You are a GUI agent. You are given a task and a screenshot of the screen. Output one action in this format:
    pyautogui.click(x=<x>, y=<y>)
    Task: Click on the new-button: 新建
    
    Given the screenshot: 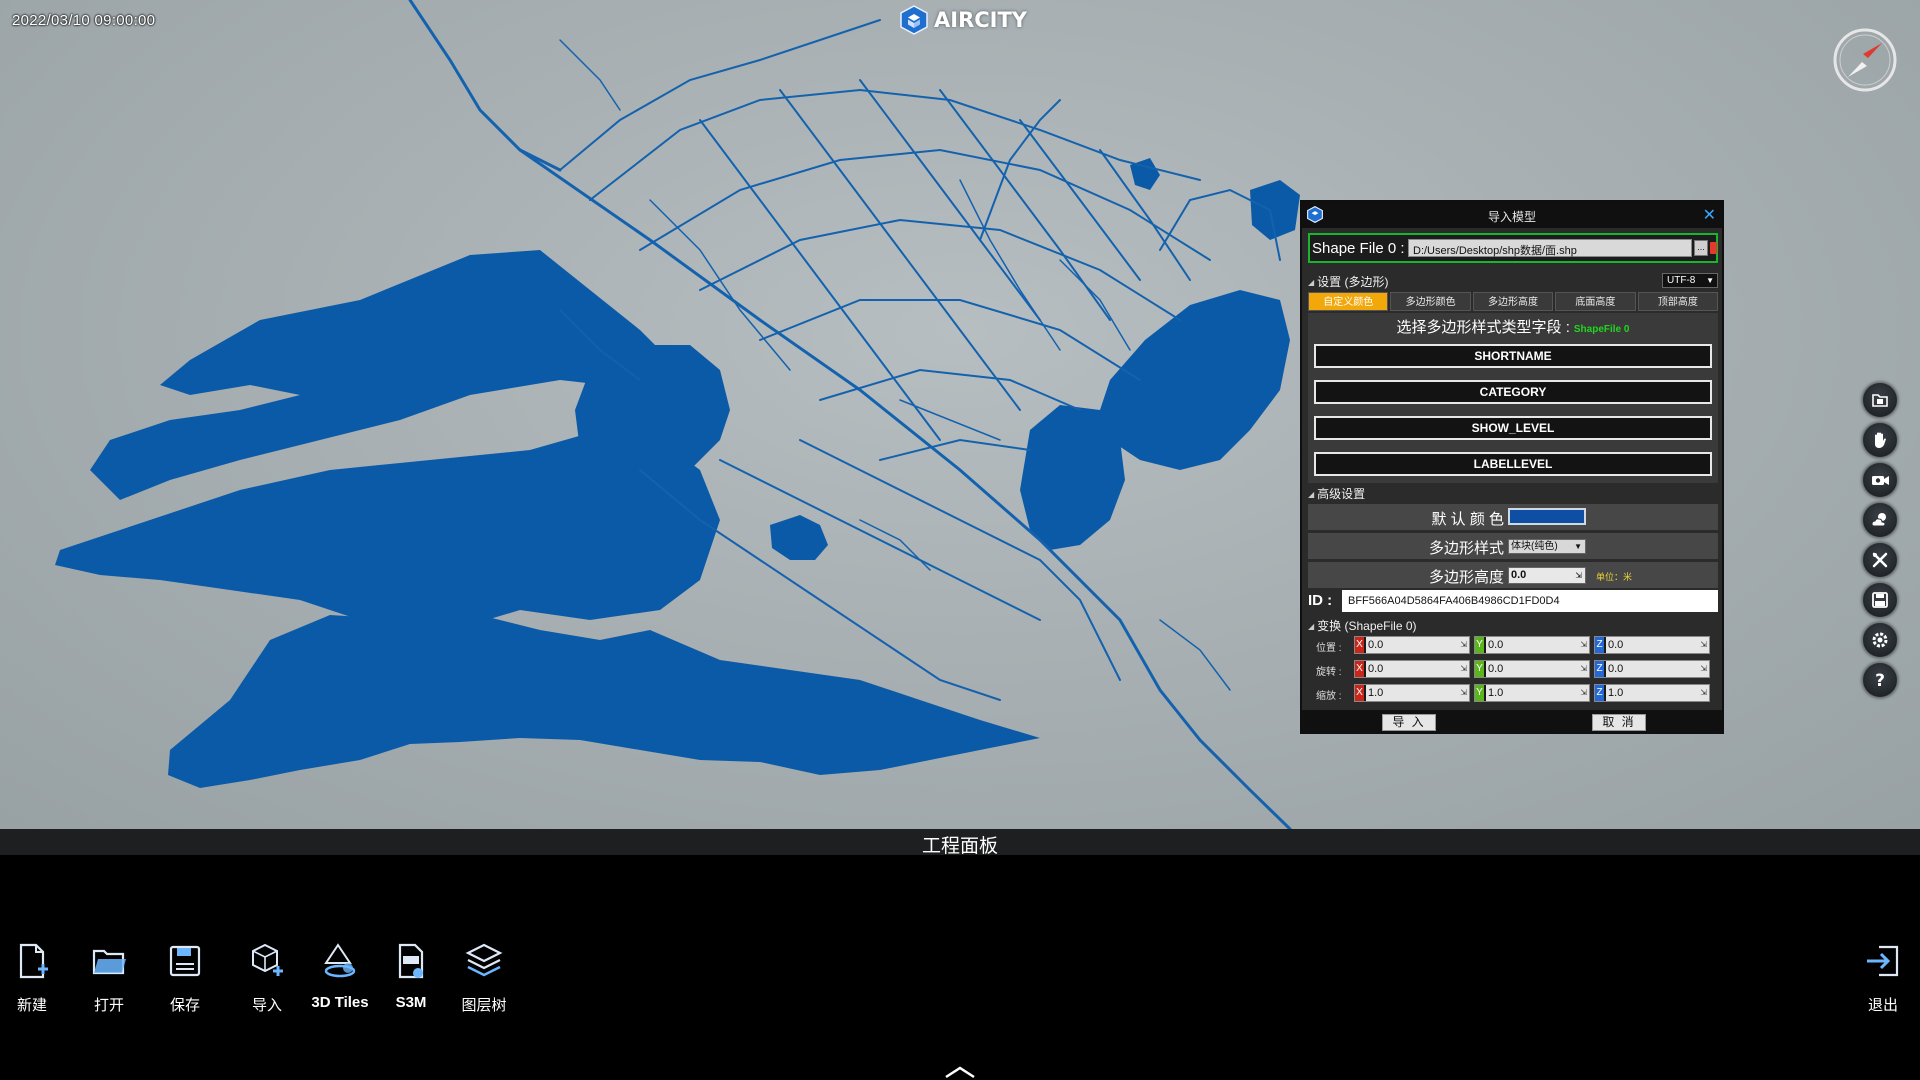 What is the action you would take?
    pyautogui.click(x=33, y=977)
    